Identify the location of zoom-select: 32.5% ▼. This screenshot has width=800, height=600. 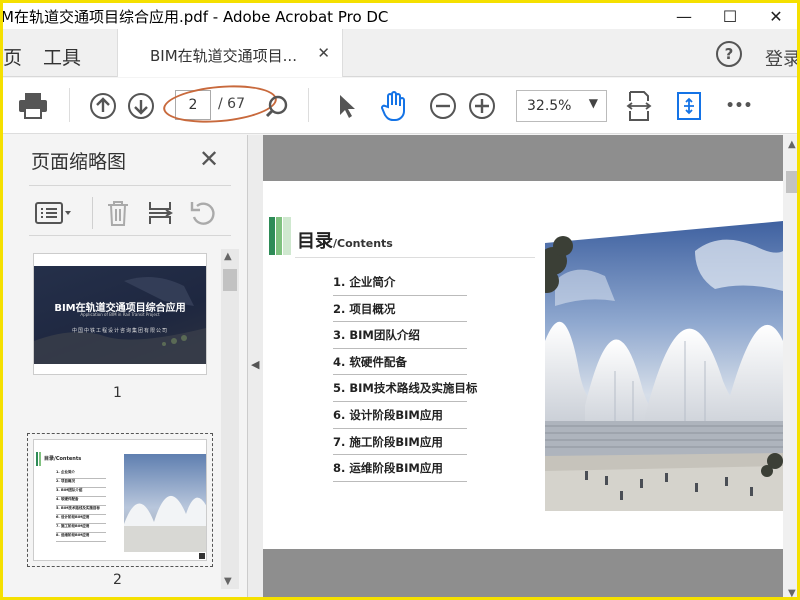
(561, 106).